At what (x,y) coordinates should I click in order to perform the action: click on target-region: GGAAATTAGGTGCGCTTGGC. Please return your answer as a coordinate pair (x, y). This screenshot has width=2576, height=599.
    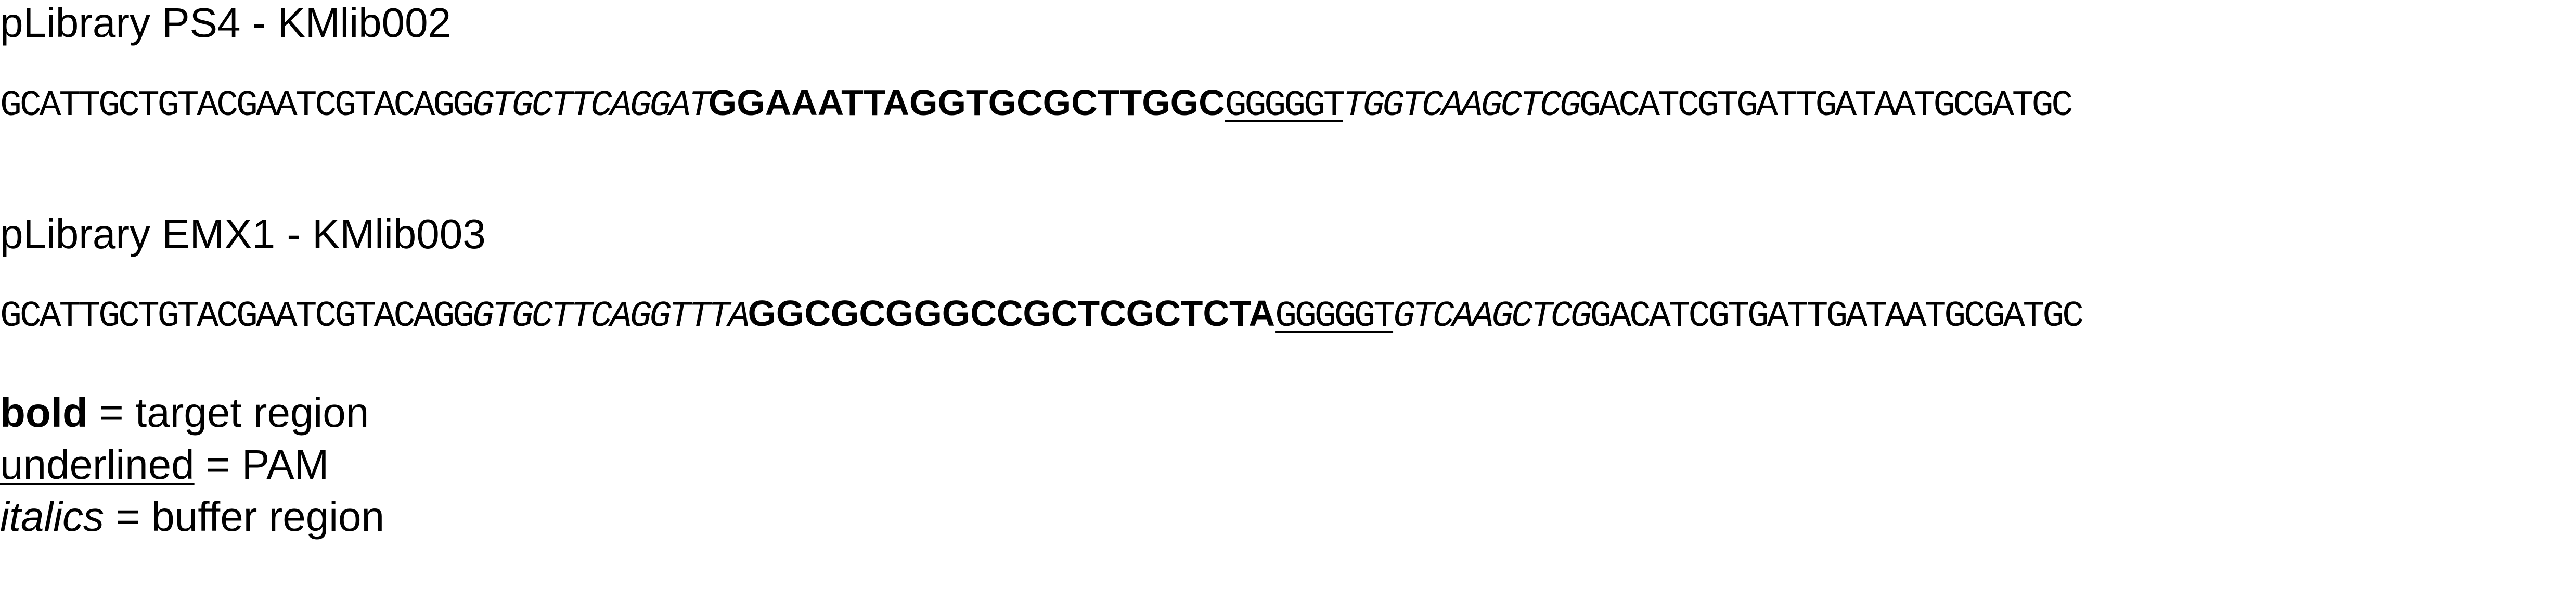
    Looking at the image, I should click on (966, 103).